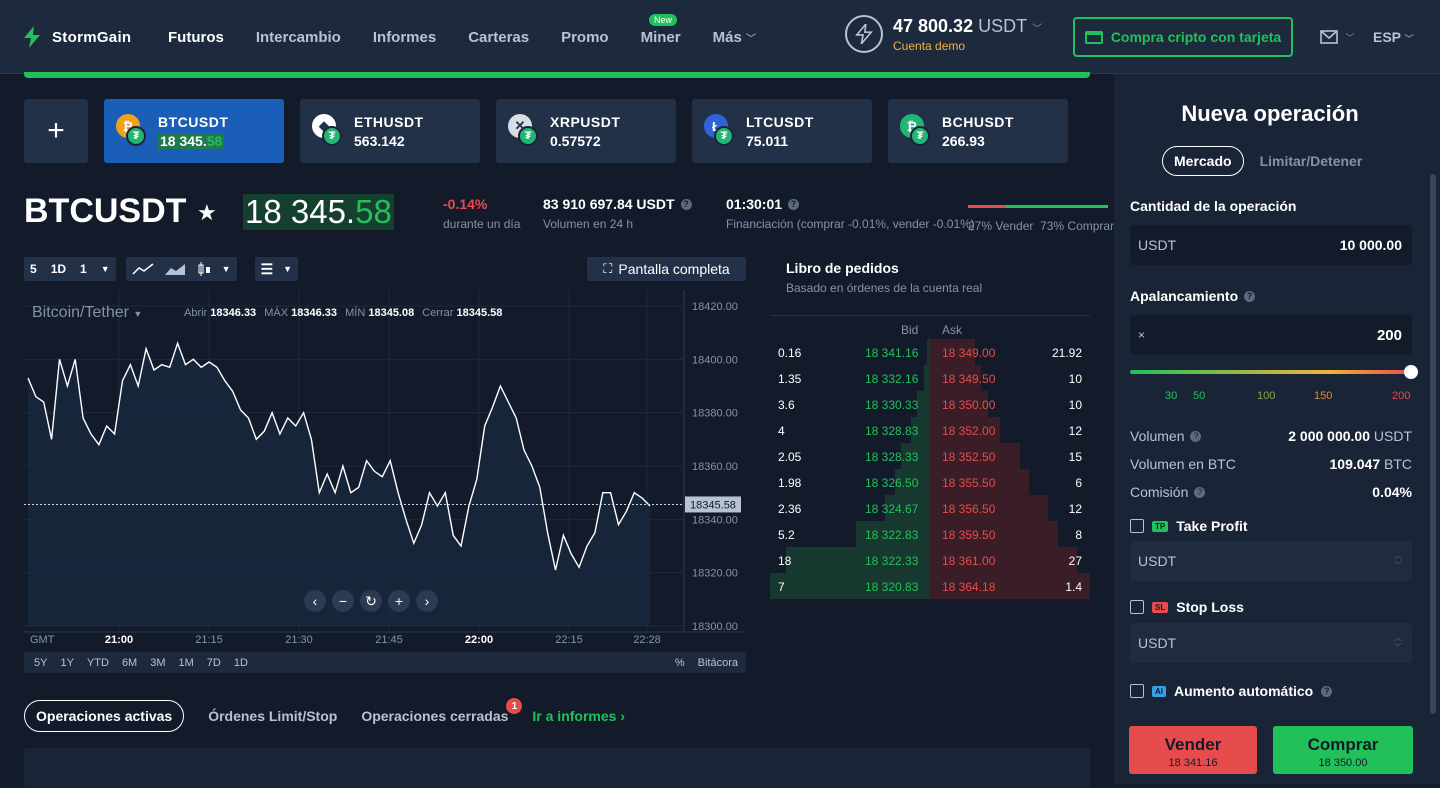  Describe the element at coordinates (661, 37) in the screenshot. I see `nav-miner: Miner` at that location.